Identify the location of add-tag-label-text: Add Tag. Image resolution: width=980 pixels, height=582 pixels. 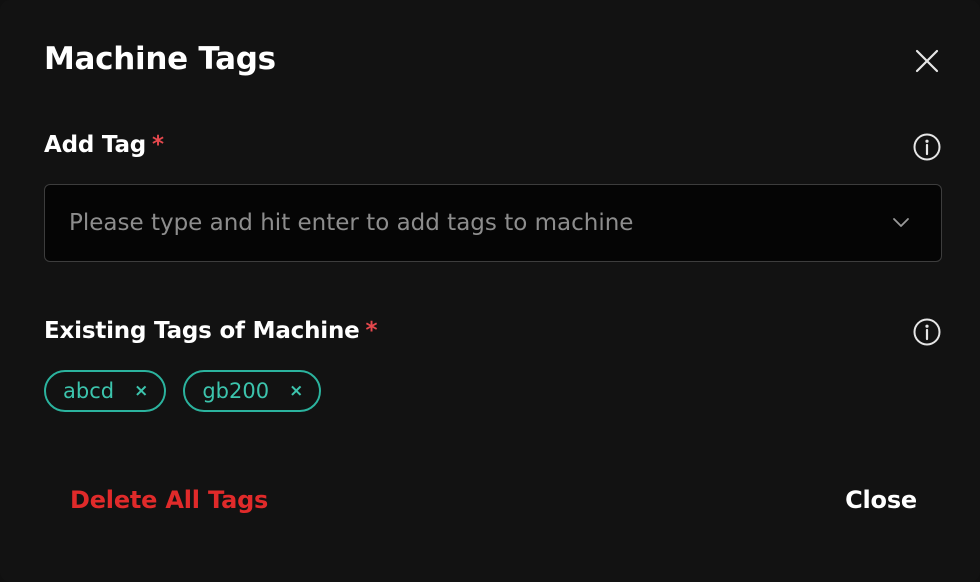
(95, 145).